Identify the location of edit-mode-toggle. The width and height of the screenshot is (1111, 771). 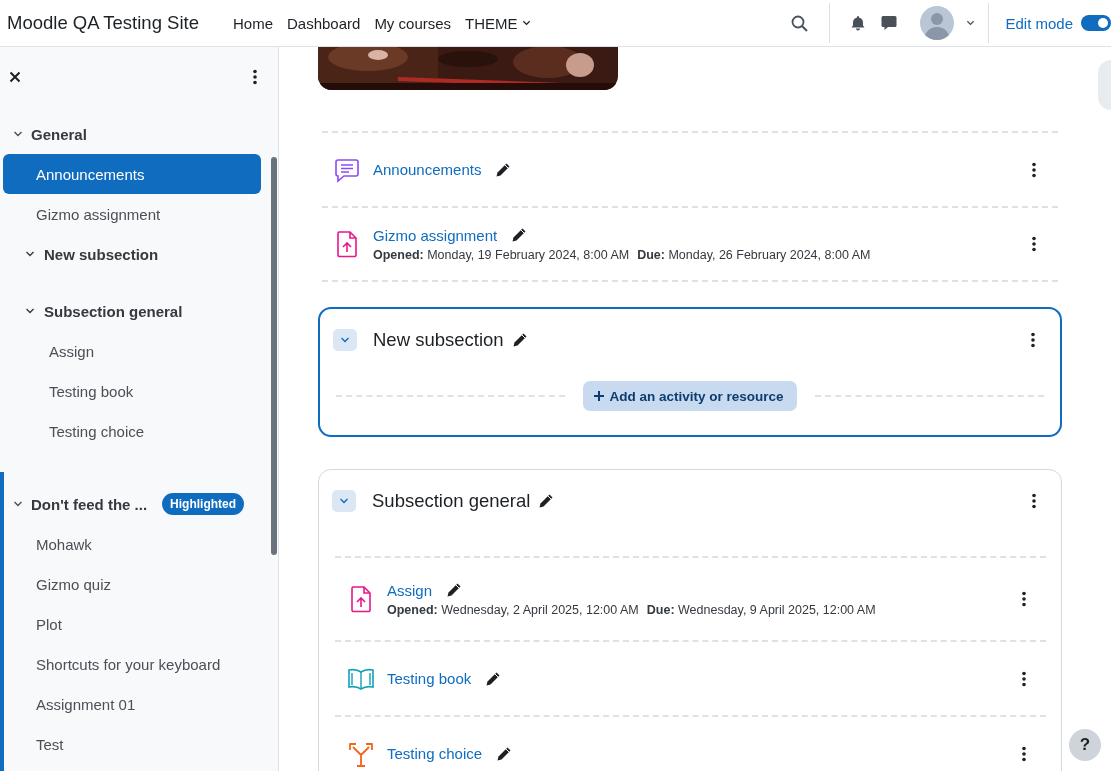
(1096, 23).